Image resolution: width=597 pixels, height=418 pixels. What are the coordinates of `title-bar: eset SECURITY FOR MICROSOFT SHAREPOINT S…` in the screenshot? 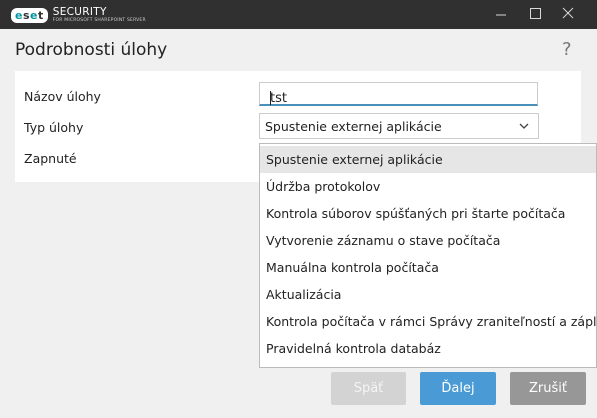 It's located at (298, 14).